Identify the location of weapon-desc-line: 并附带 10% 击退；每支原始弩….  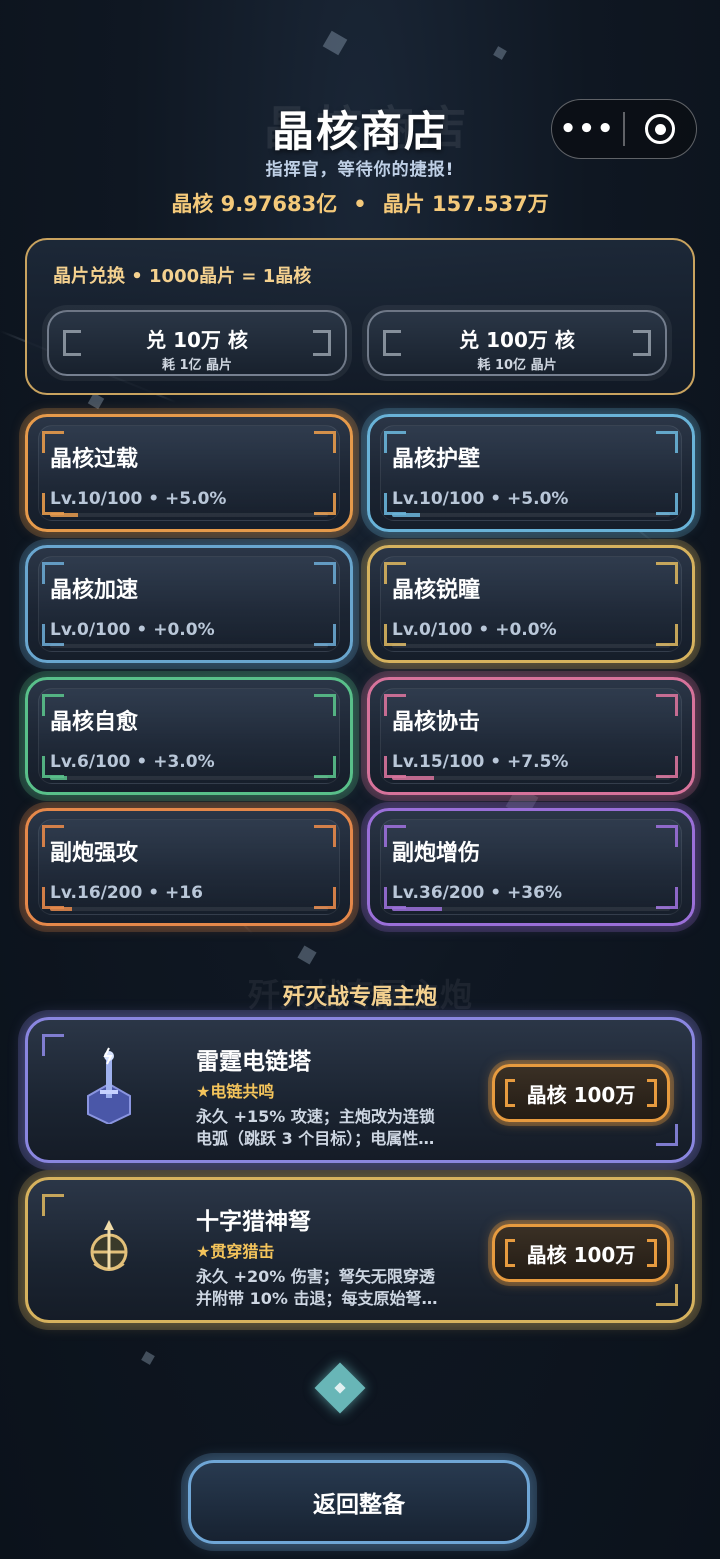
(317, 1298).